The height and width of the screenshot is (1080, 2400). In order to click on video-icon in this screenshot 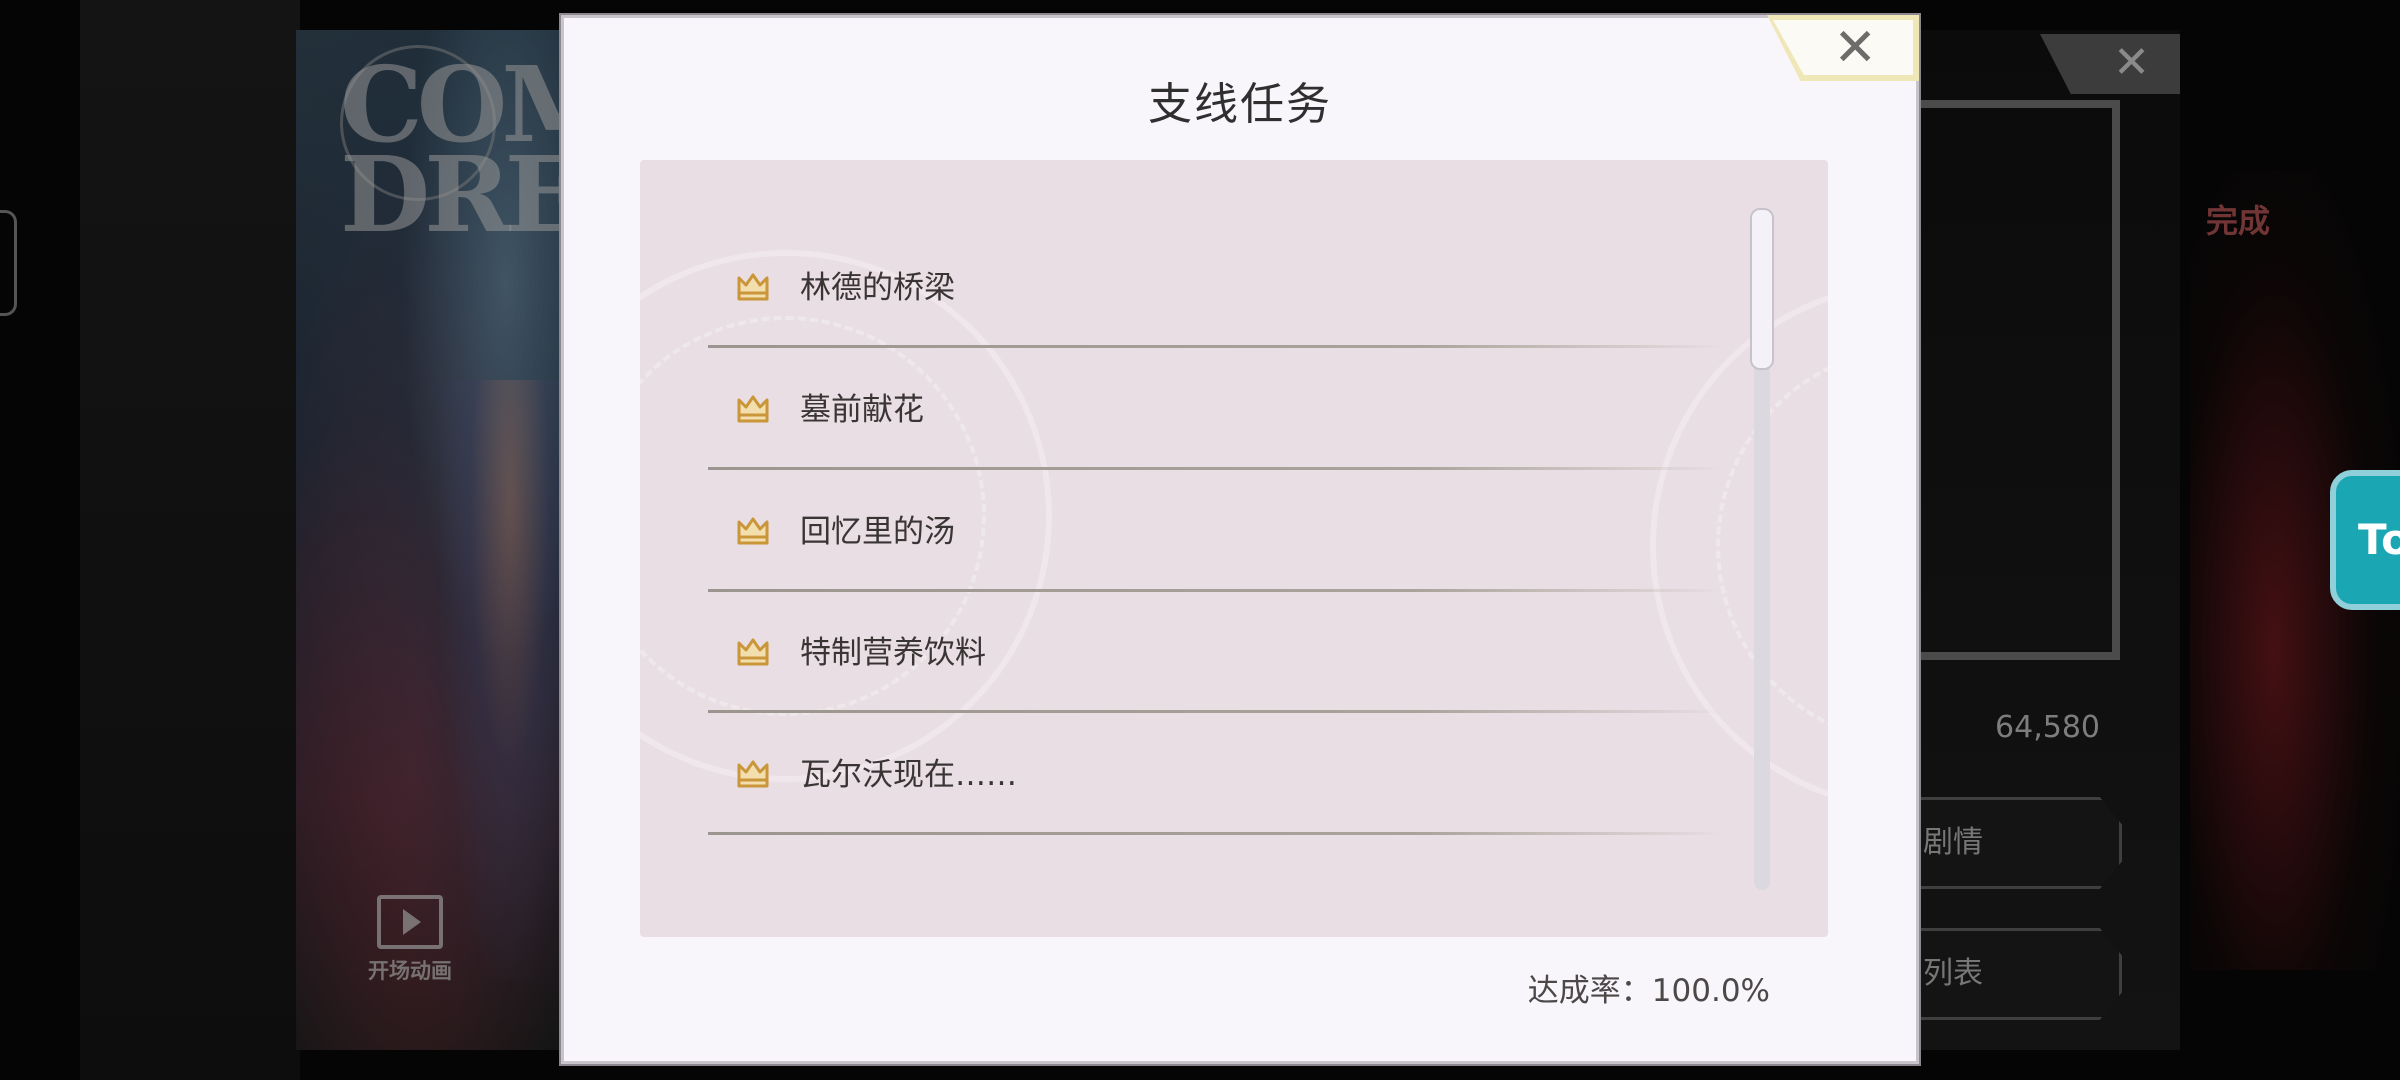, I will do `click(410, 922)`.